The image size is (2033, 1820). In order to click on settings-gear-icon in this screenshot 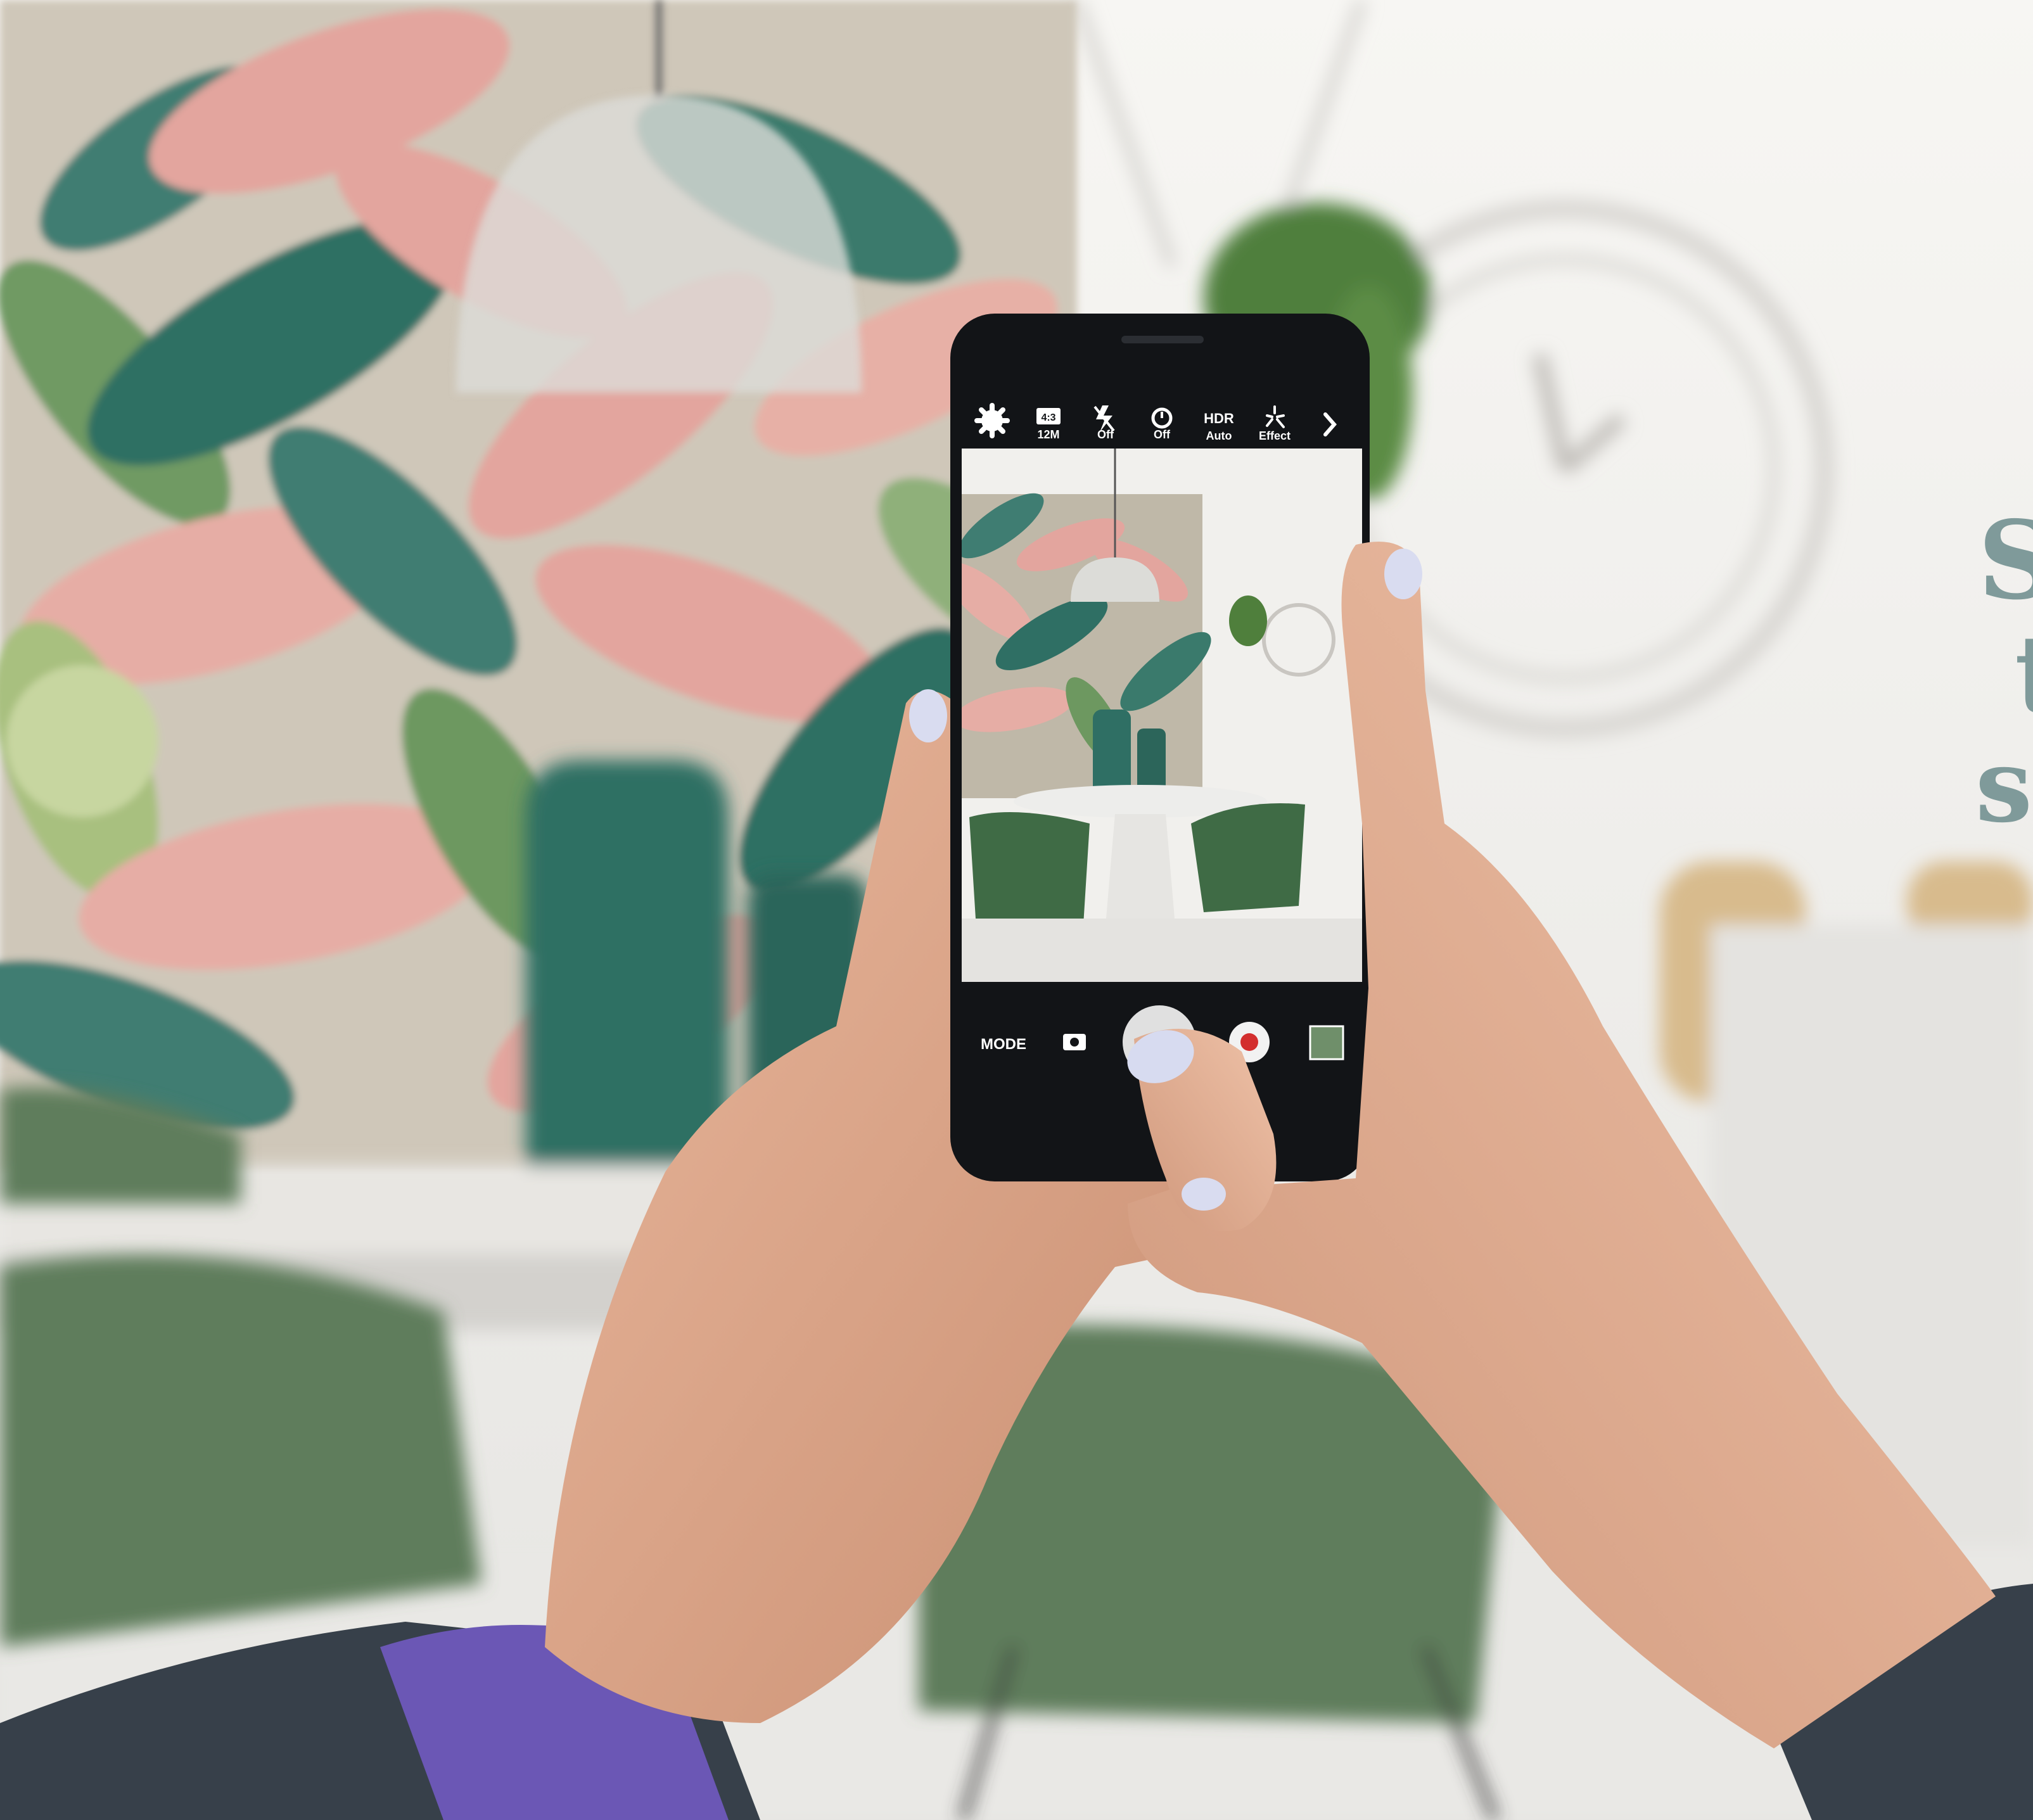, I will do `click(992, 420)`.